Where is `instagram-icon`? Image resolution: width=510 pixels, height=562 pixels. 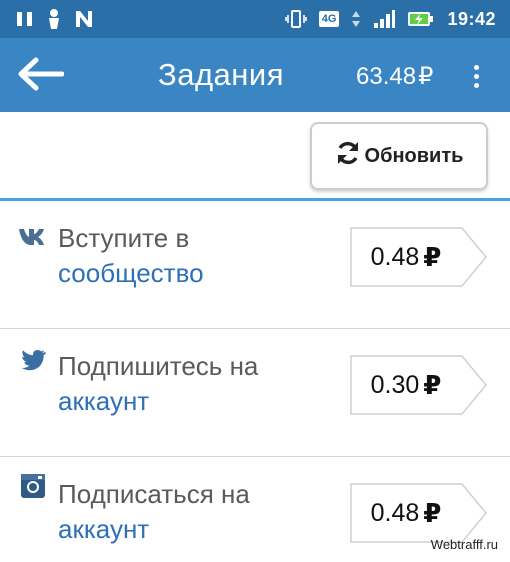
instagram-icon is located at coordinates (33, 486).